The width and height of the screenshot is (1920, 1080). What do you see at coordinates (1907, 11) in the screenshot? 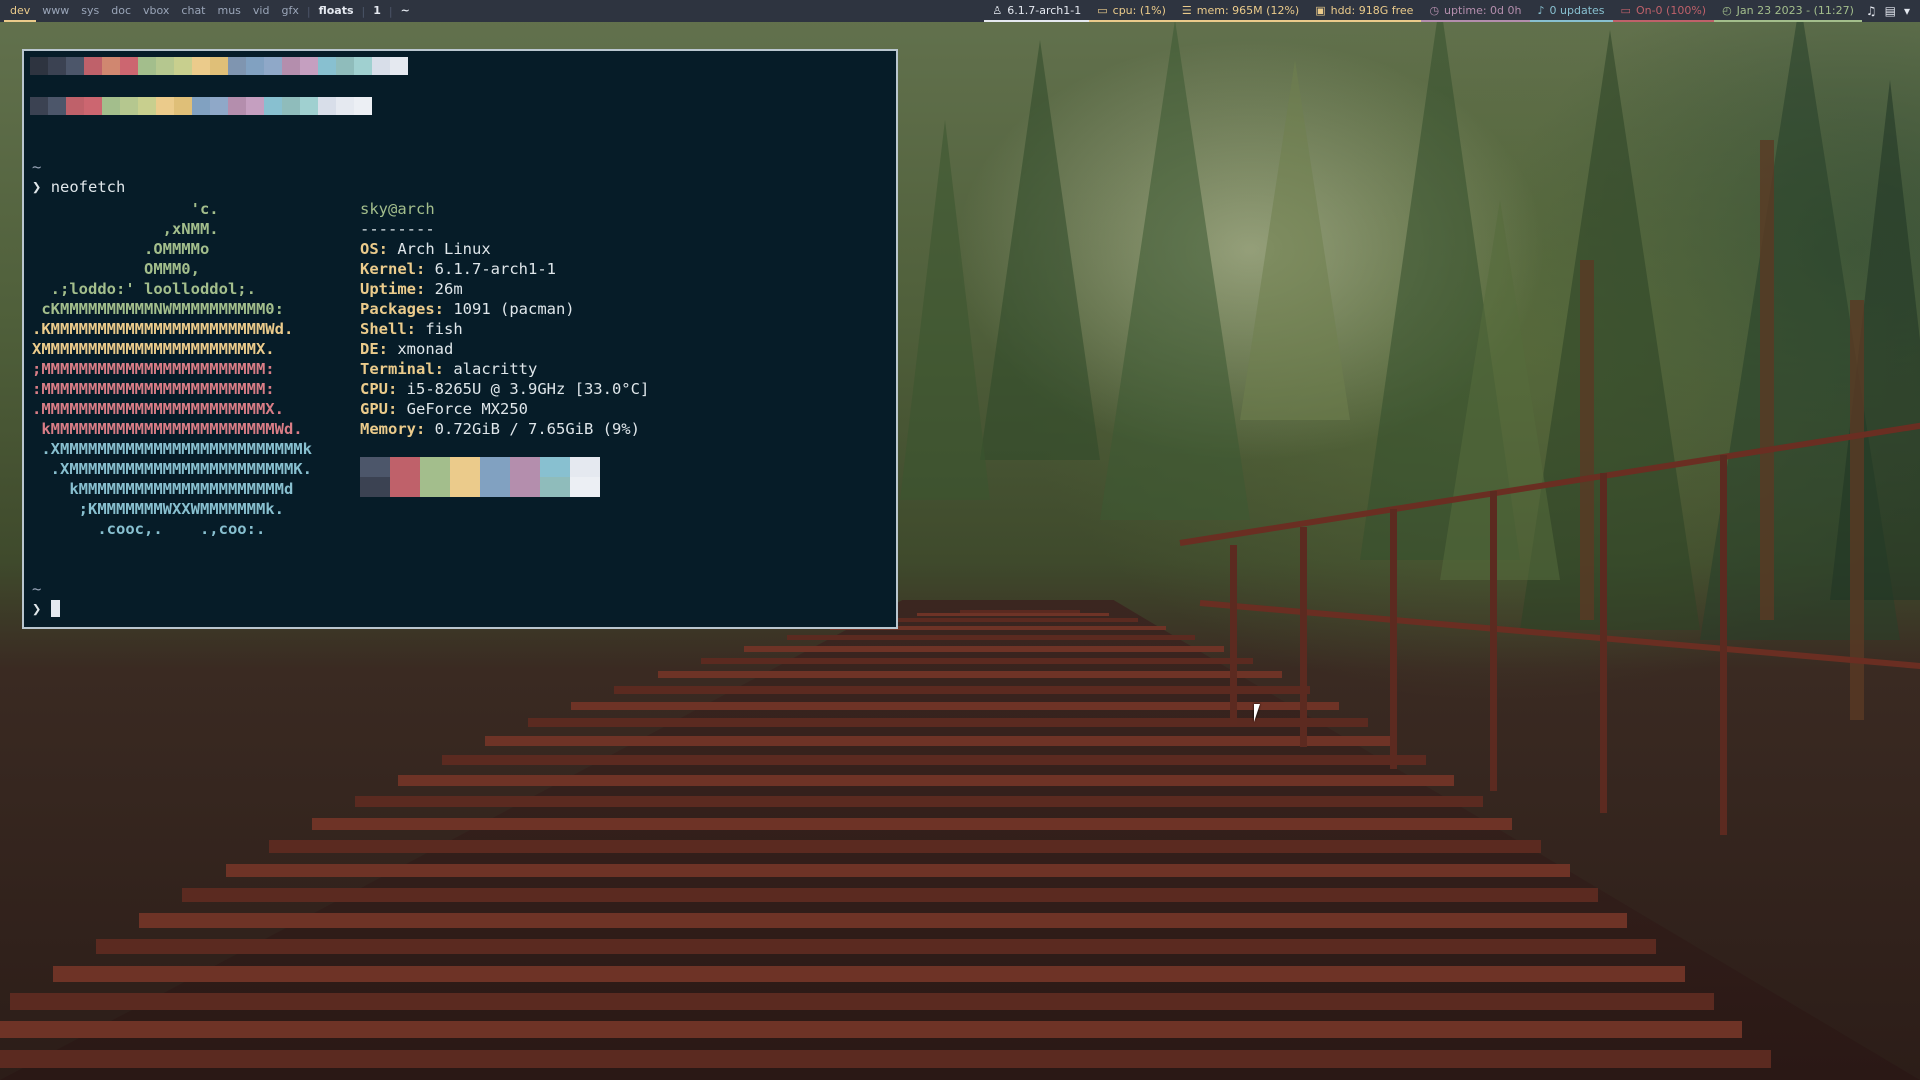
I see `network-icon: ▾` at bounding box center [1907, 11].